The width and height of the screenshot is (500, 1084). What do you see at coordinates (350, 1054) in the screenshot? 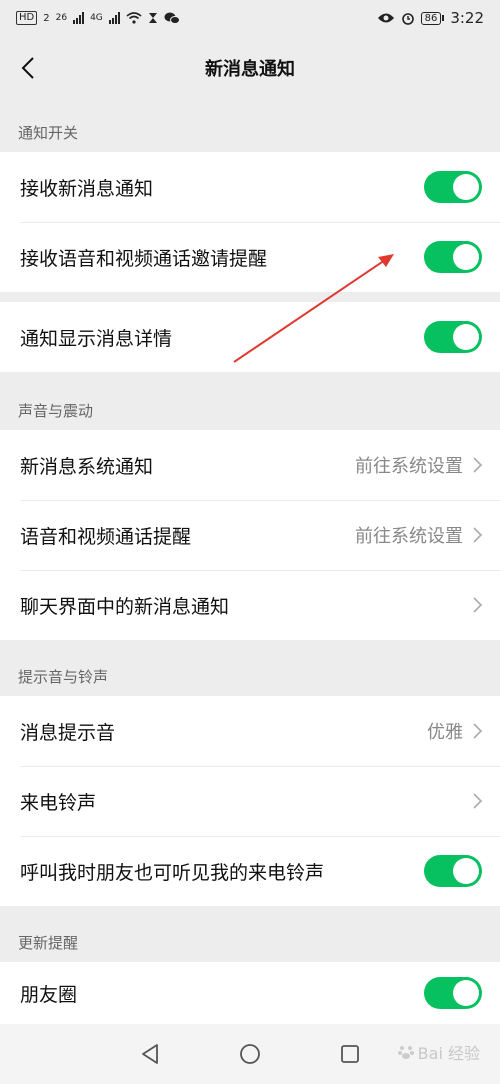
I see `recents-square-icon` at bounding box center [350, 1054].